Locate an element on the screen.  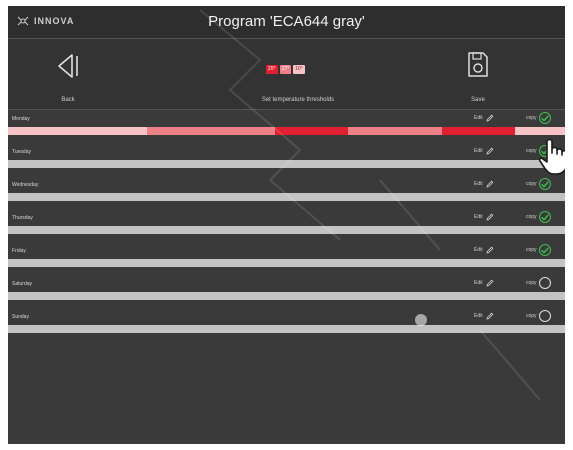
save-label: Save is located at coordinates (478, 100).